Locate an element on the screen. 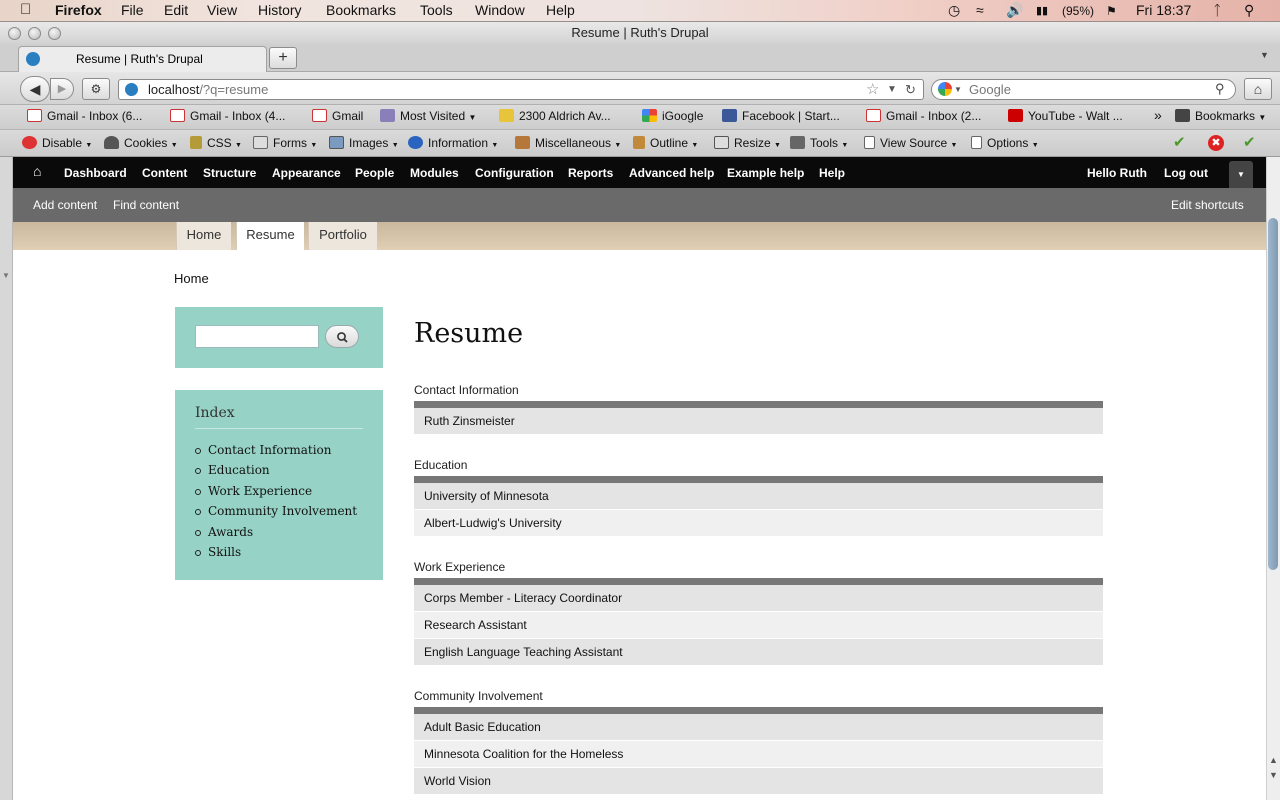  shortcut-find-content: Find content is located at coordinates (146, 205).